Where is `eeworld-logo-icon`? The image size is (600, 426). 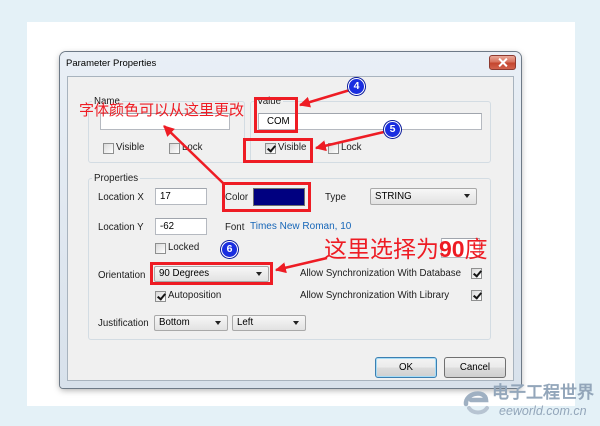
eeworld-logo-icon is located at coordinates (476, 403).